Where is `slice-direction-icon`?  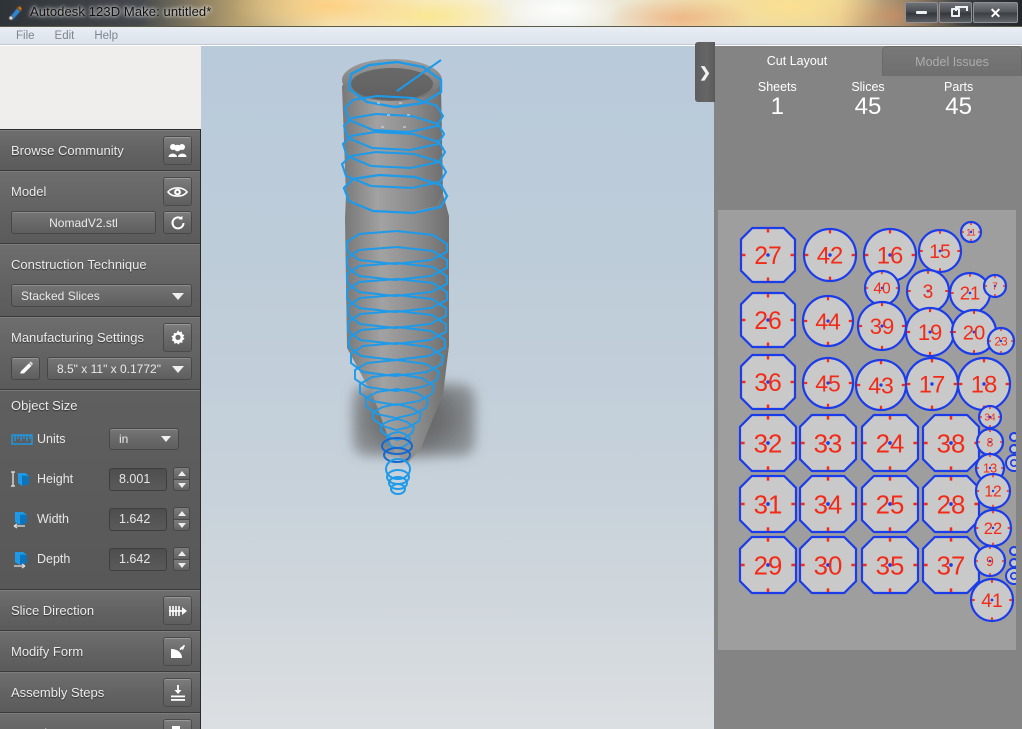 slice-direction-icon is located at coordinates (177, 610).